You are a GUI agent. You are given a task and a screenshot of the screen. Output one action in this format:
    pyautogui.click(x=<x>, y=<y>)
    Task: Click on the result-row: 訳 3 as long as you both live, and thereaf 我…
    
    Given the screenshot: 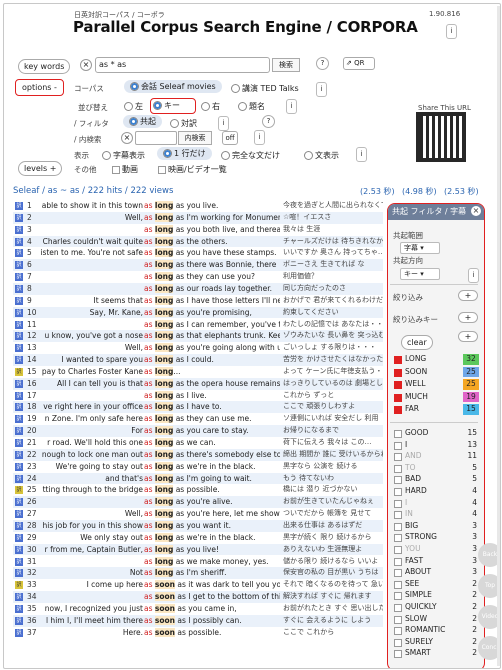 What is the action you would take?
    pyautogui.click(x=198, y=230)
    